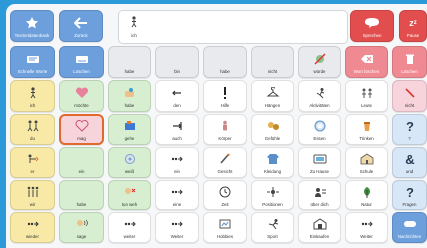 The height and width of the screenshot is (248, 427). Describe the element at coordinates (225, 195) in the screenshot. I see `symbol-button-zeit: Zeit` at that location.